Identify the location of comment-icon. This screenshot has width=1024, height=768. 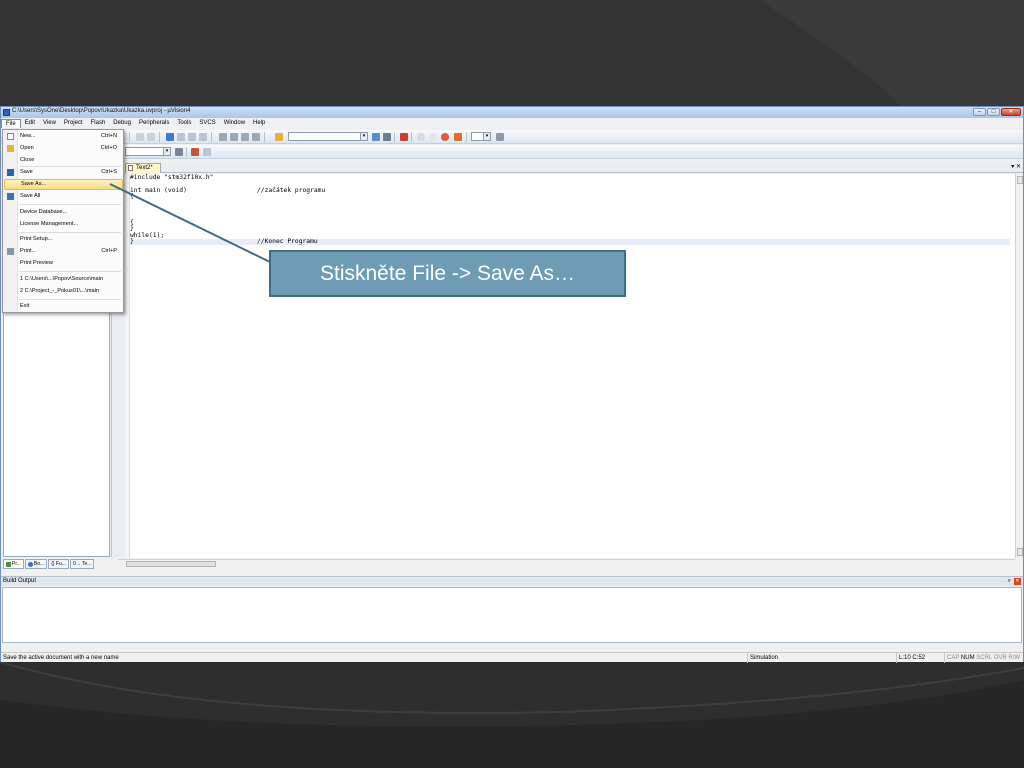
(245, 137).